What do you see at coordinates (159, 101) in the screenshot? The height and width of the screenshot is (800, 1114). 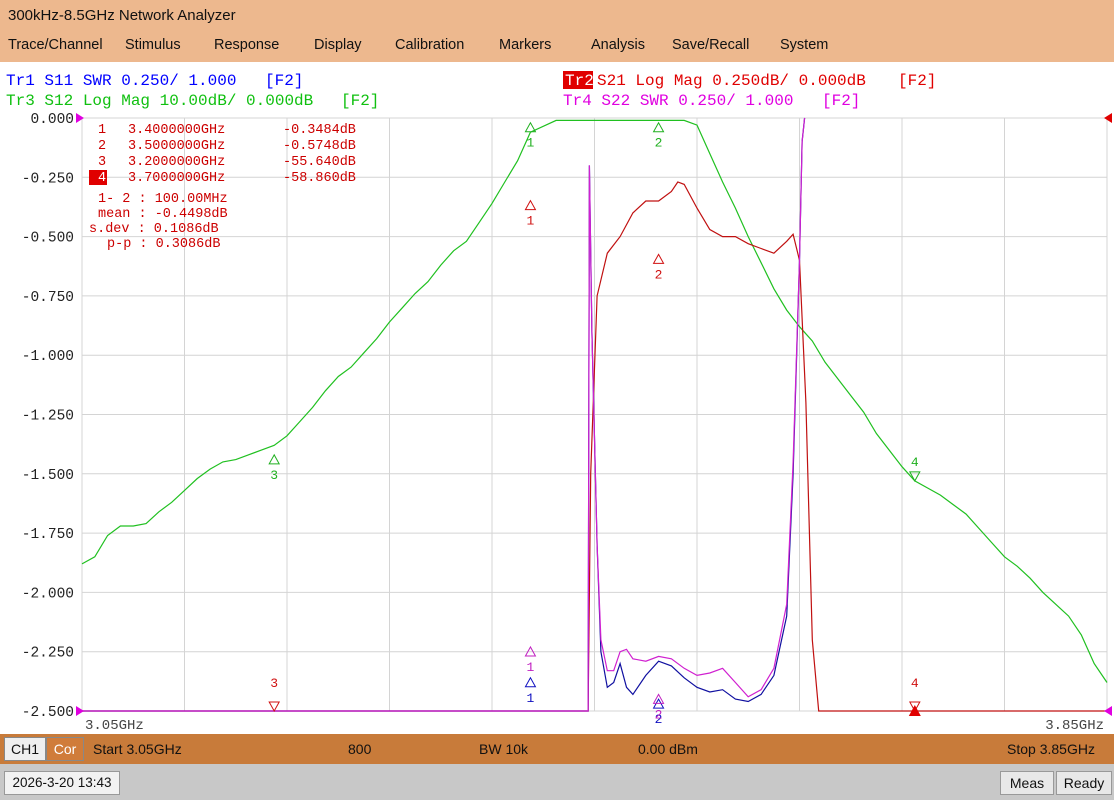 I see `tr3-label: Tr3 S12 Log Mag 10.00dB/ 0.000dB` at bounding box center [159, 101].